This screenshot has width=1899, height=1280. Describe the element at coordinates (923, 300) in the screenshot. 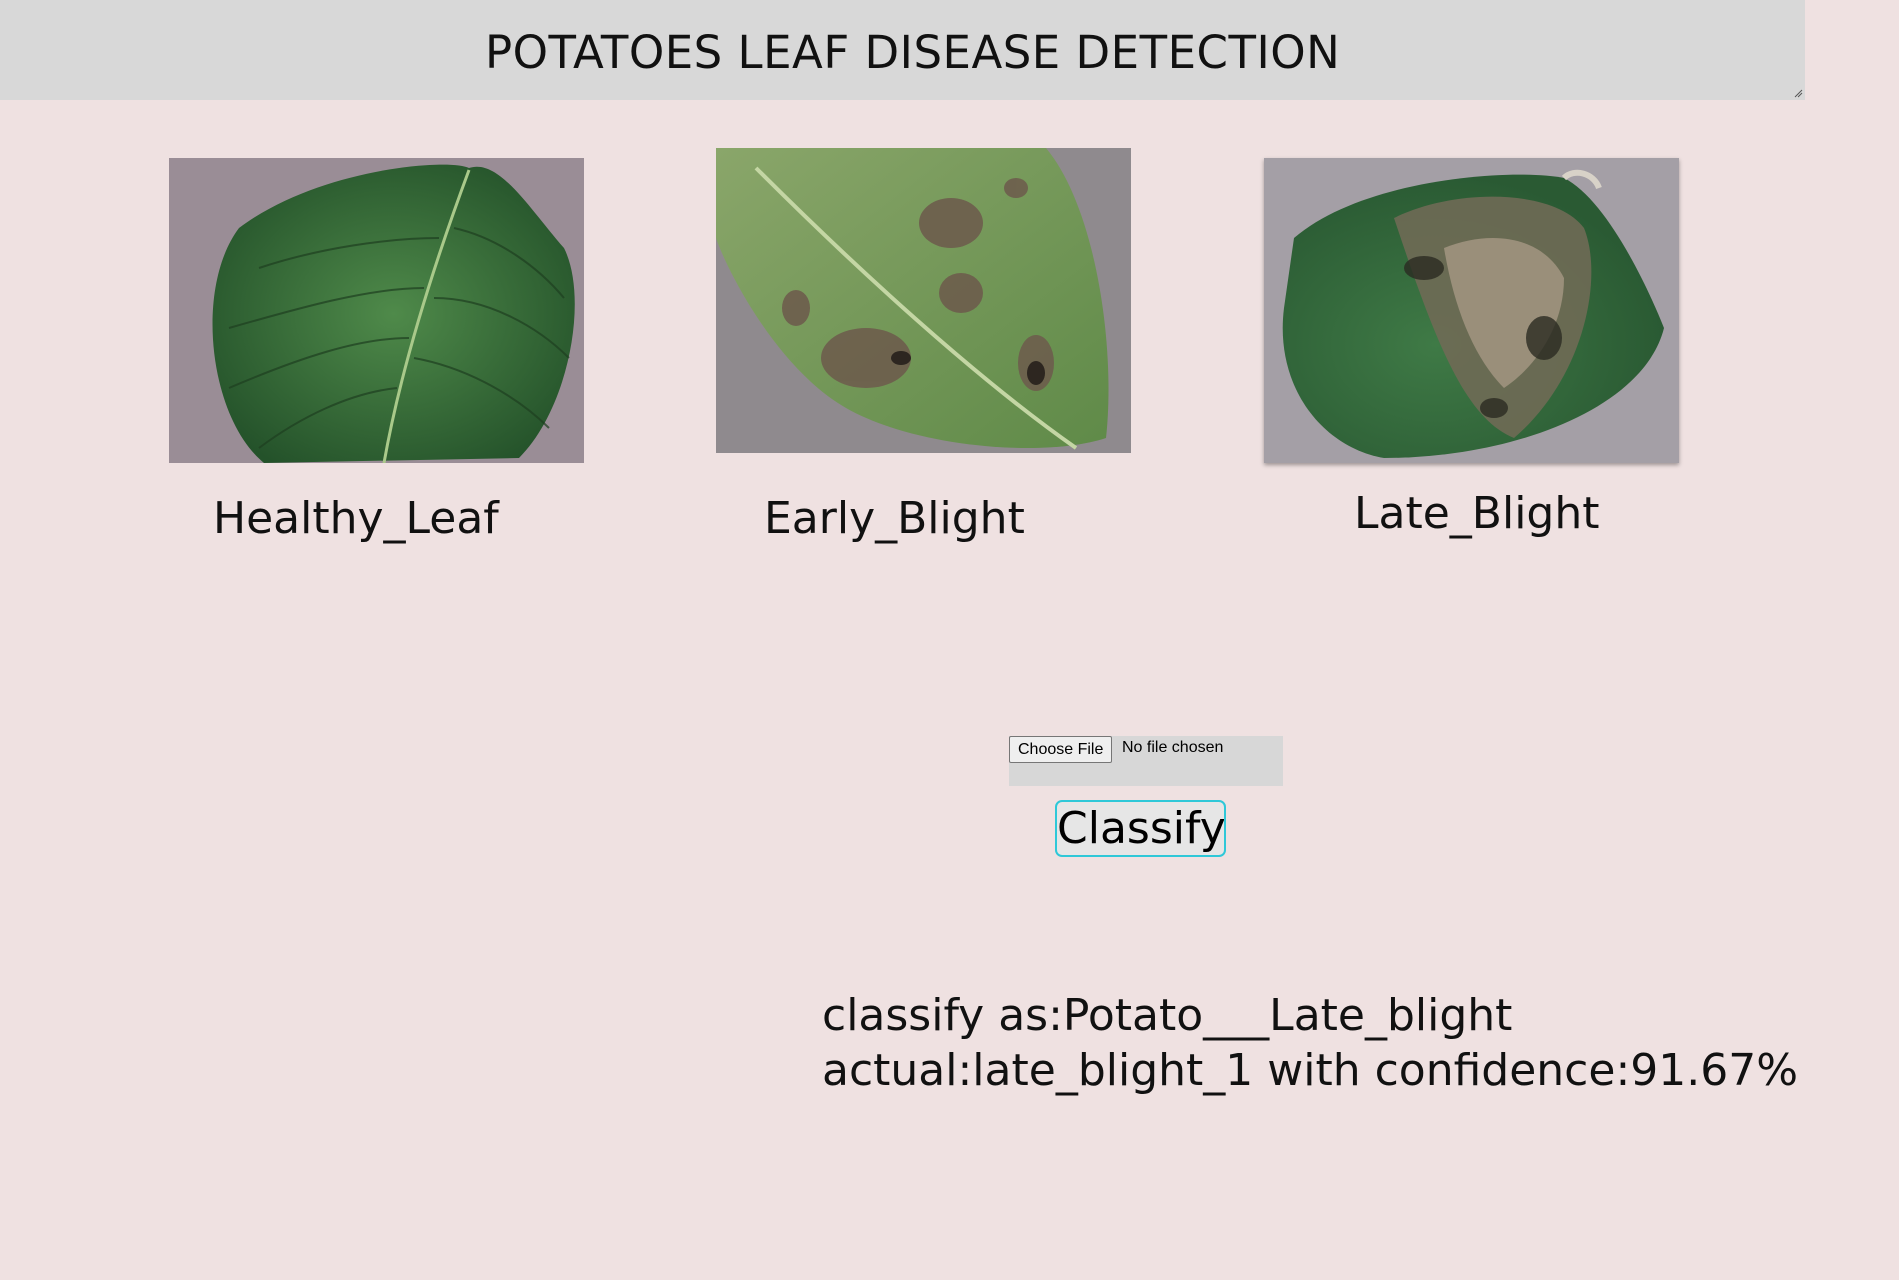

I see `early-blight-image` at that location.